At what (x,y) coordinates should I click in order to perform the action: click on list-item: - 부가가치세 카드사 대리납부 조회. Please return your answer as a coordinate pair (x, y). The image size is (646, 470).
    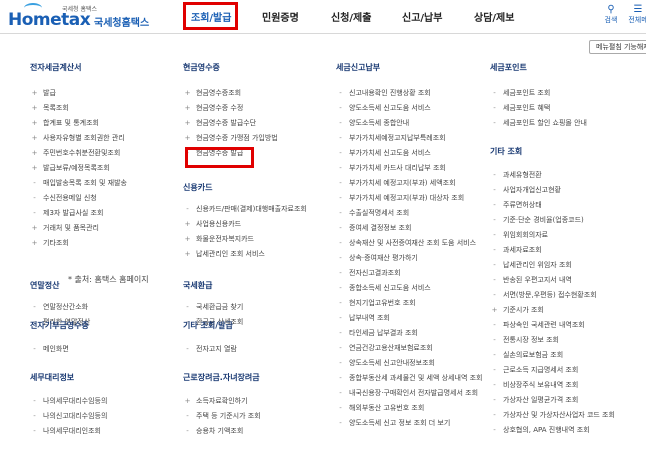
    Looking at the image, I should click on (409, 168).